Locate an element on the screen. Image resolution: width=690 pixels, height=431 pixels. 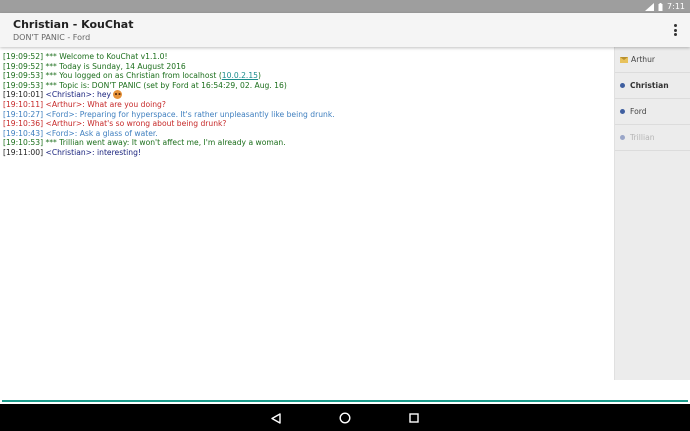
timestamp: [19:11:00] is located at coordinates (23, 152).